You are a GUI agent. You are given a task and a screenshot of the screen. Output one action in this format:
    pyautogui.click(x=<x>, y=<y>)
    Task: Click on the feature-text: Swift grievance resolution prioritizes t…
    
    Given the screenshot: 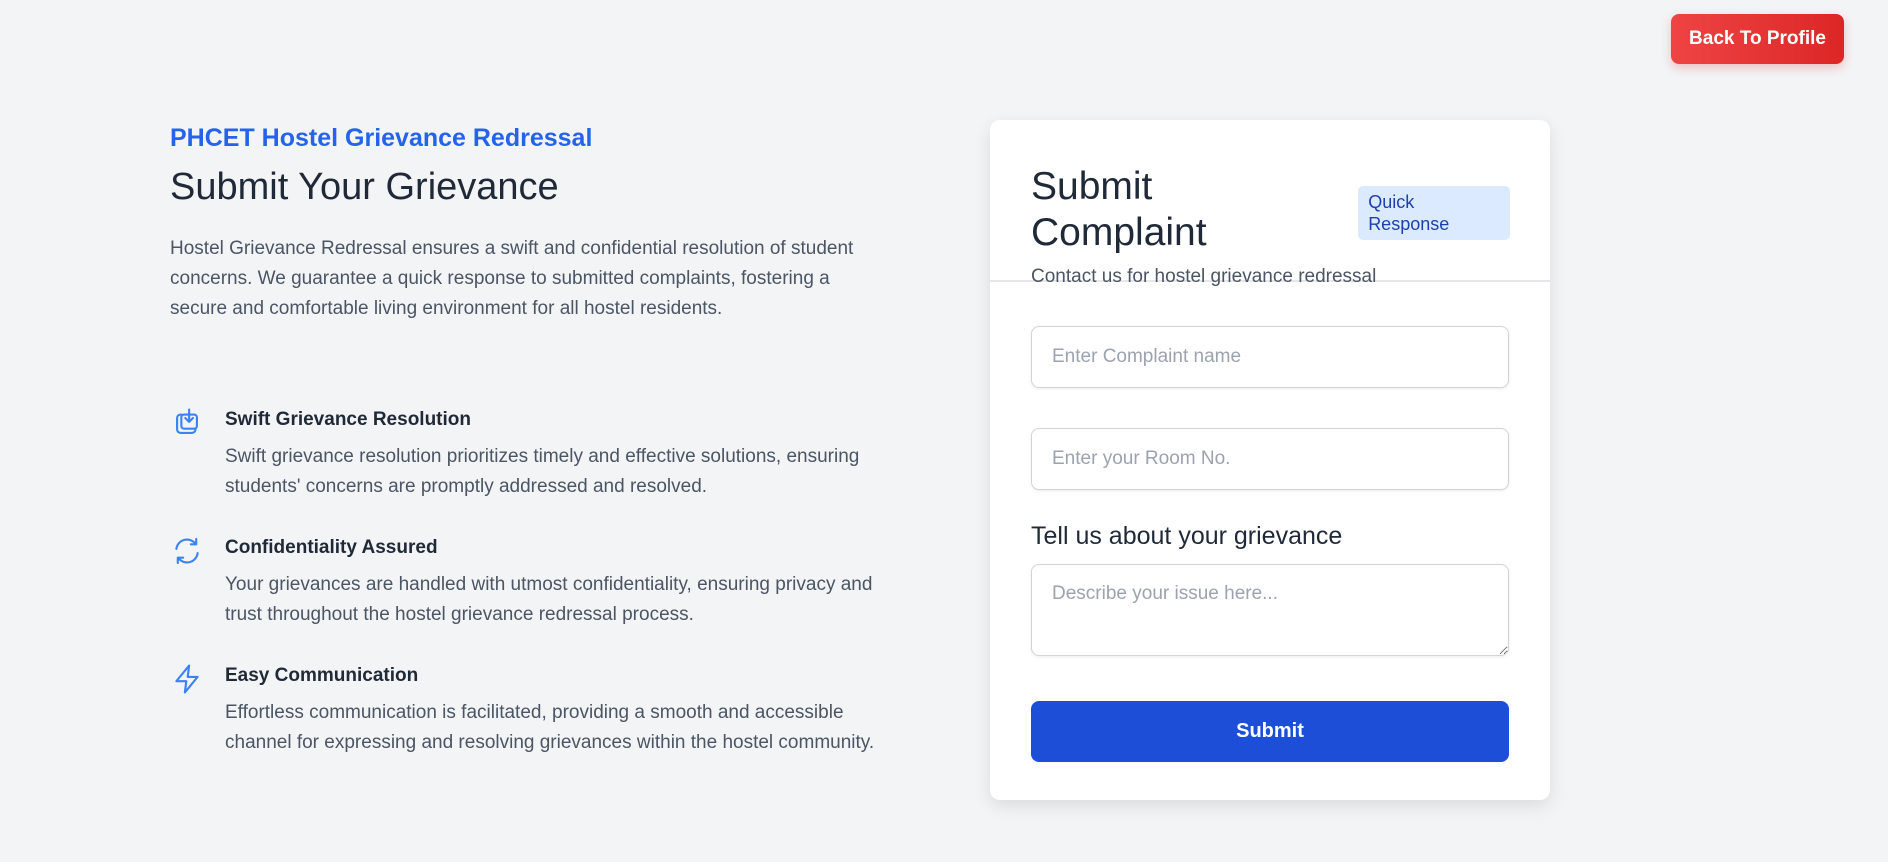 What is the action you would take?
    pyautogui.click(x=542, y=471)
    